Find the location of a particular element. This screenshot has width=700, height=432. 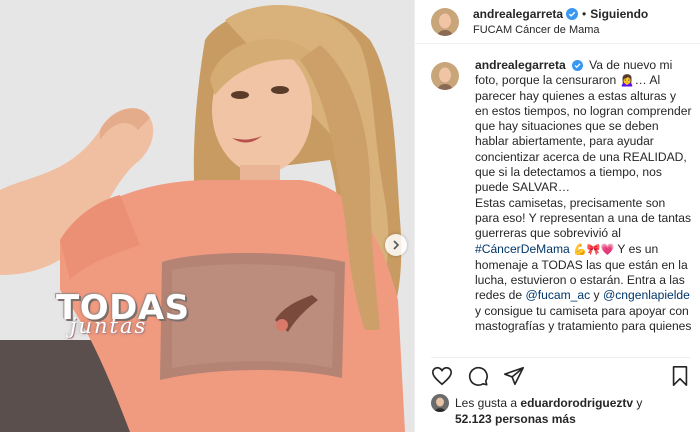

share-button is located at coordinates (514, 376).